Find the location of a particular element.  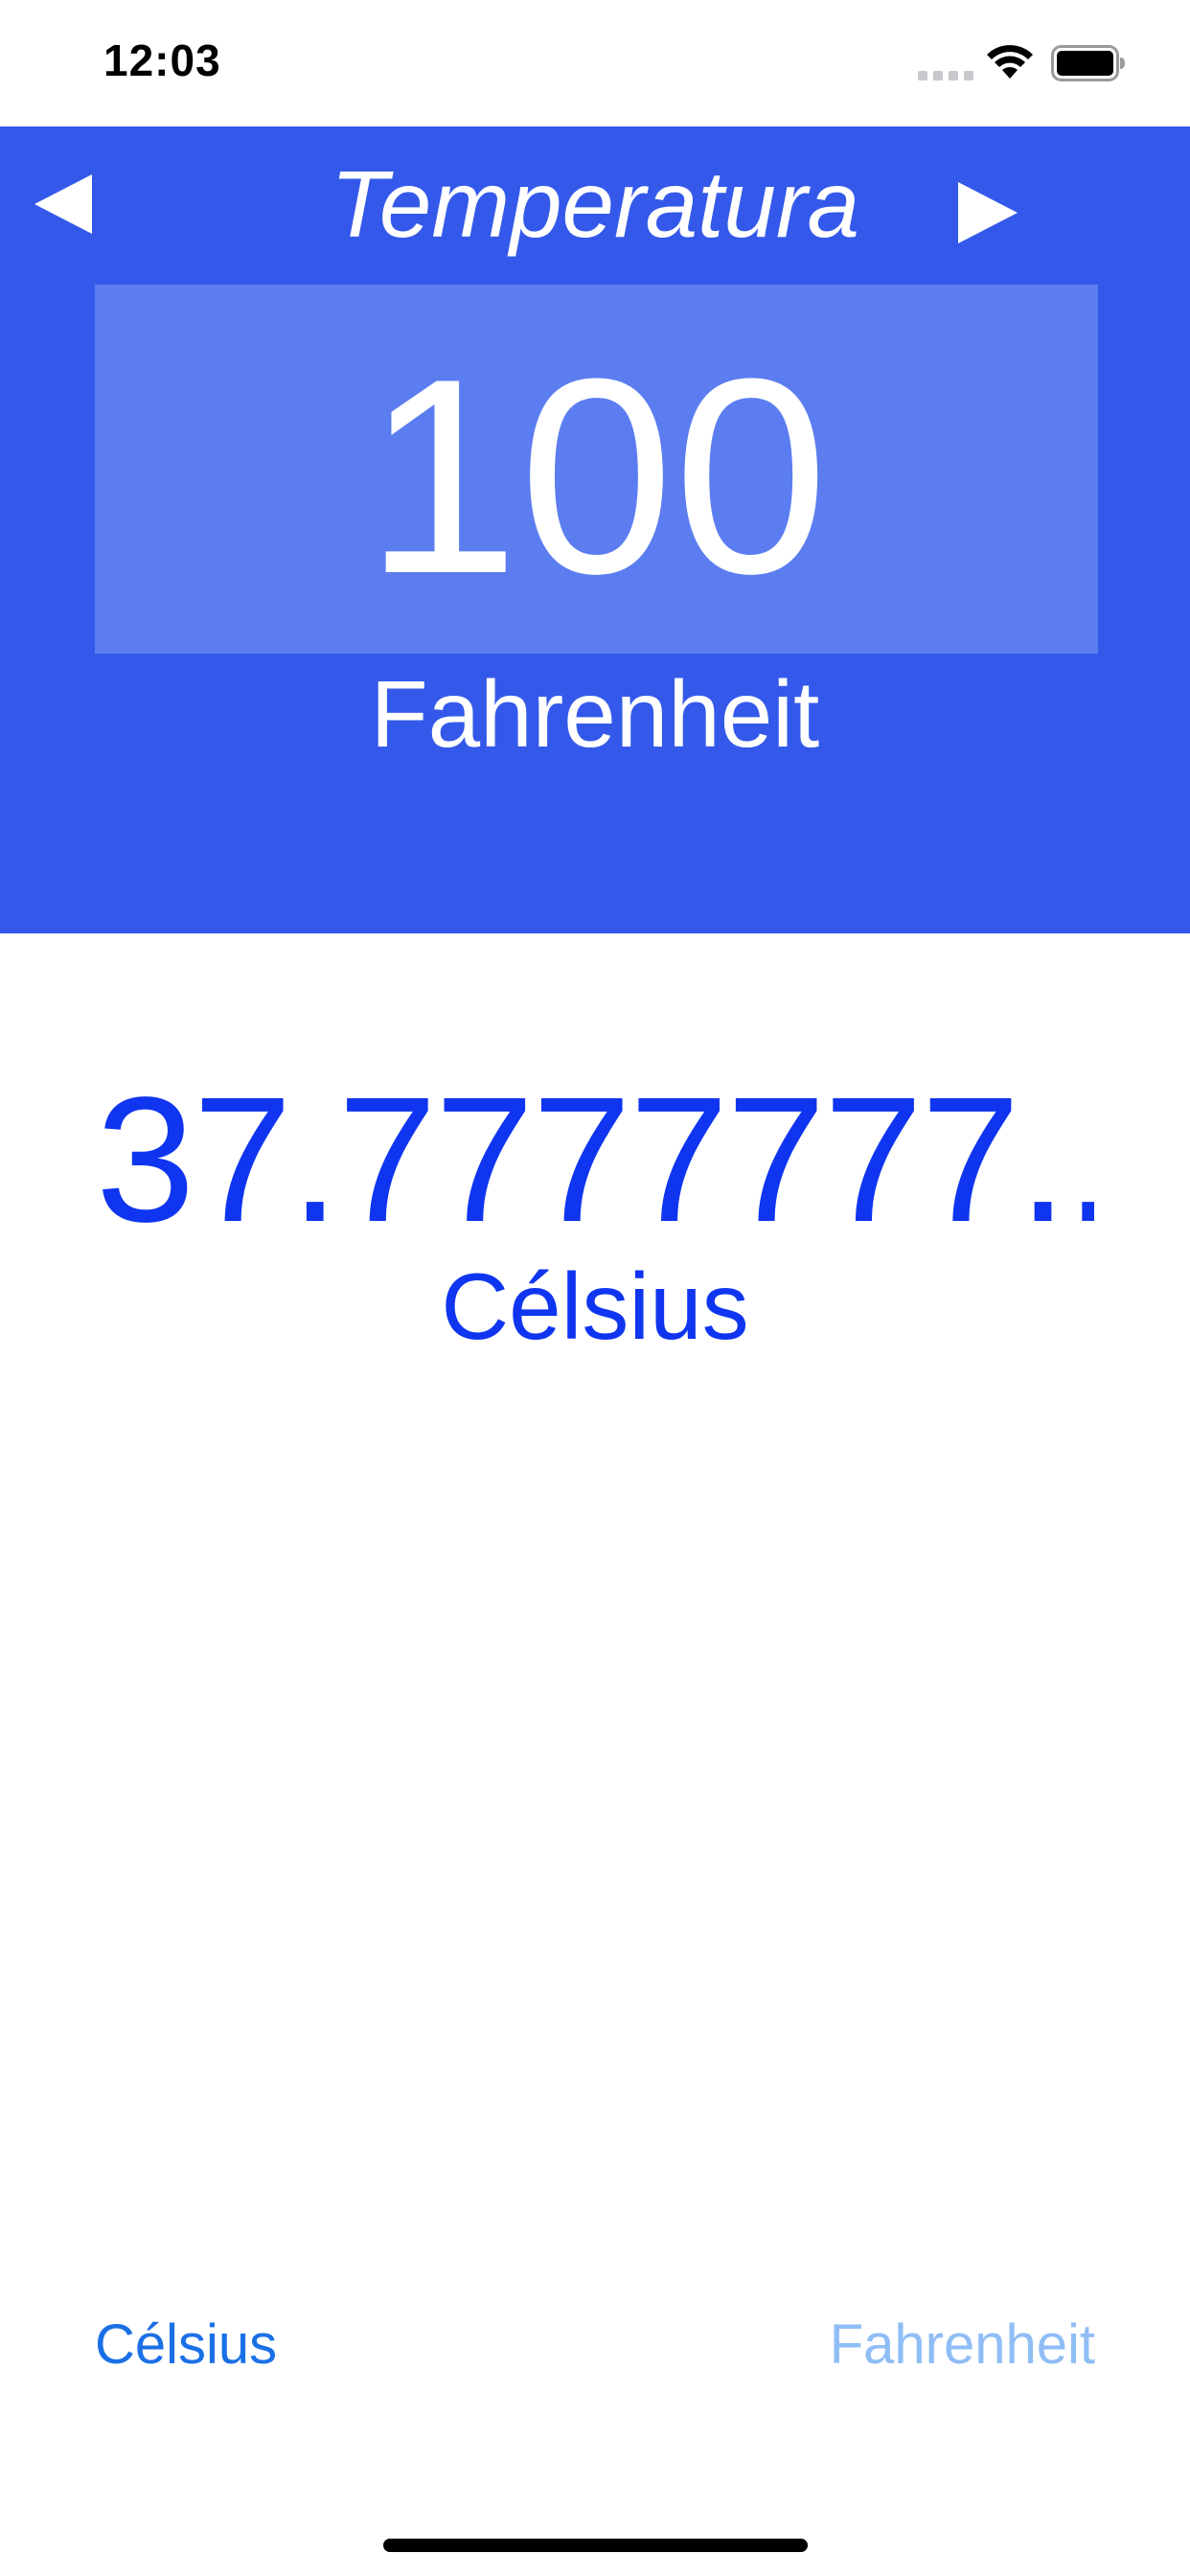

status-time: 12:03 is located at coordinates (162, 60).